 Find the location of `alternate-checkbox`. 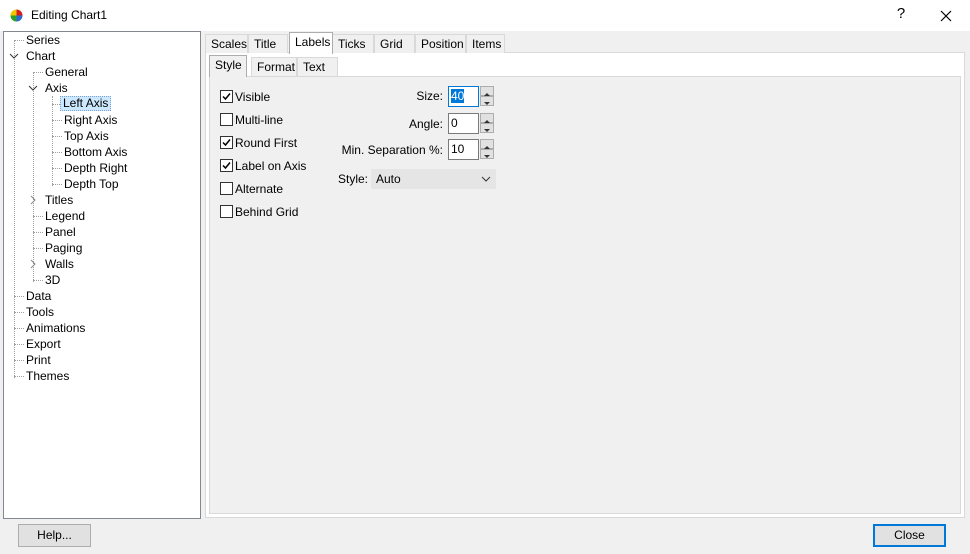

alternate-checkbox is located at coordinates (226, 188).